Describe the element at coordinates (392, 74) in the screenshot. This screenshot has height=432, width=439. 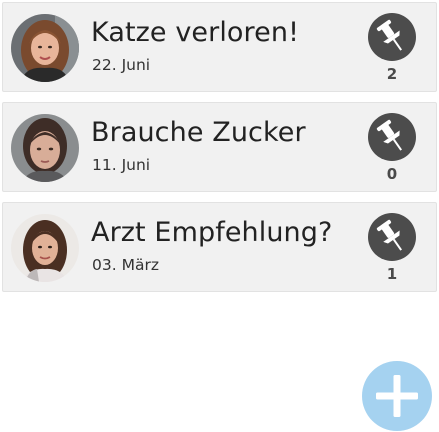
I see `pin-count: 2` at that location.